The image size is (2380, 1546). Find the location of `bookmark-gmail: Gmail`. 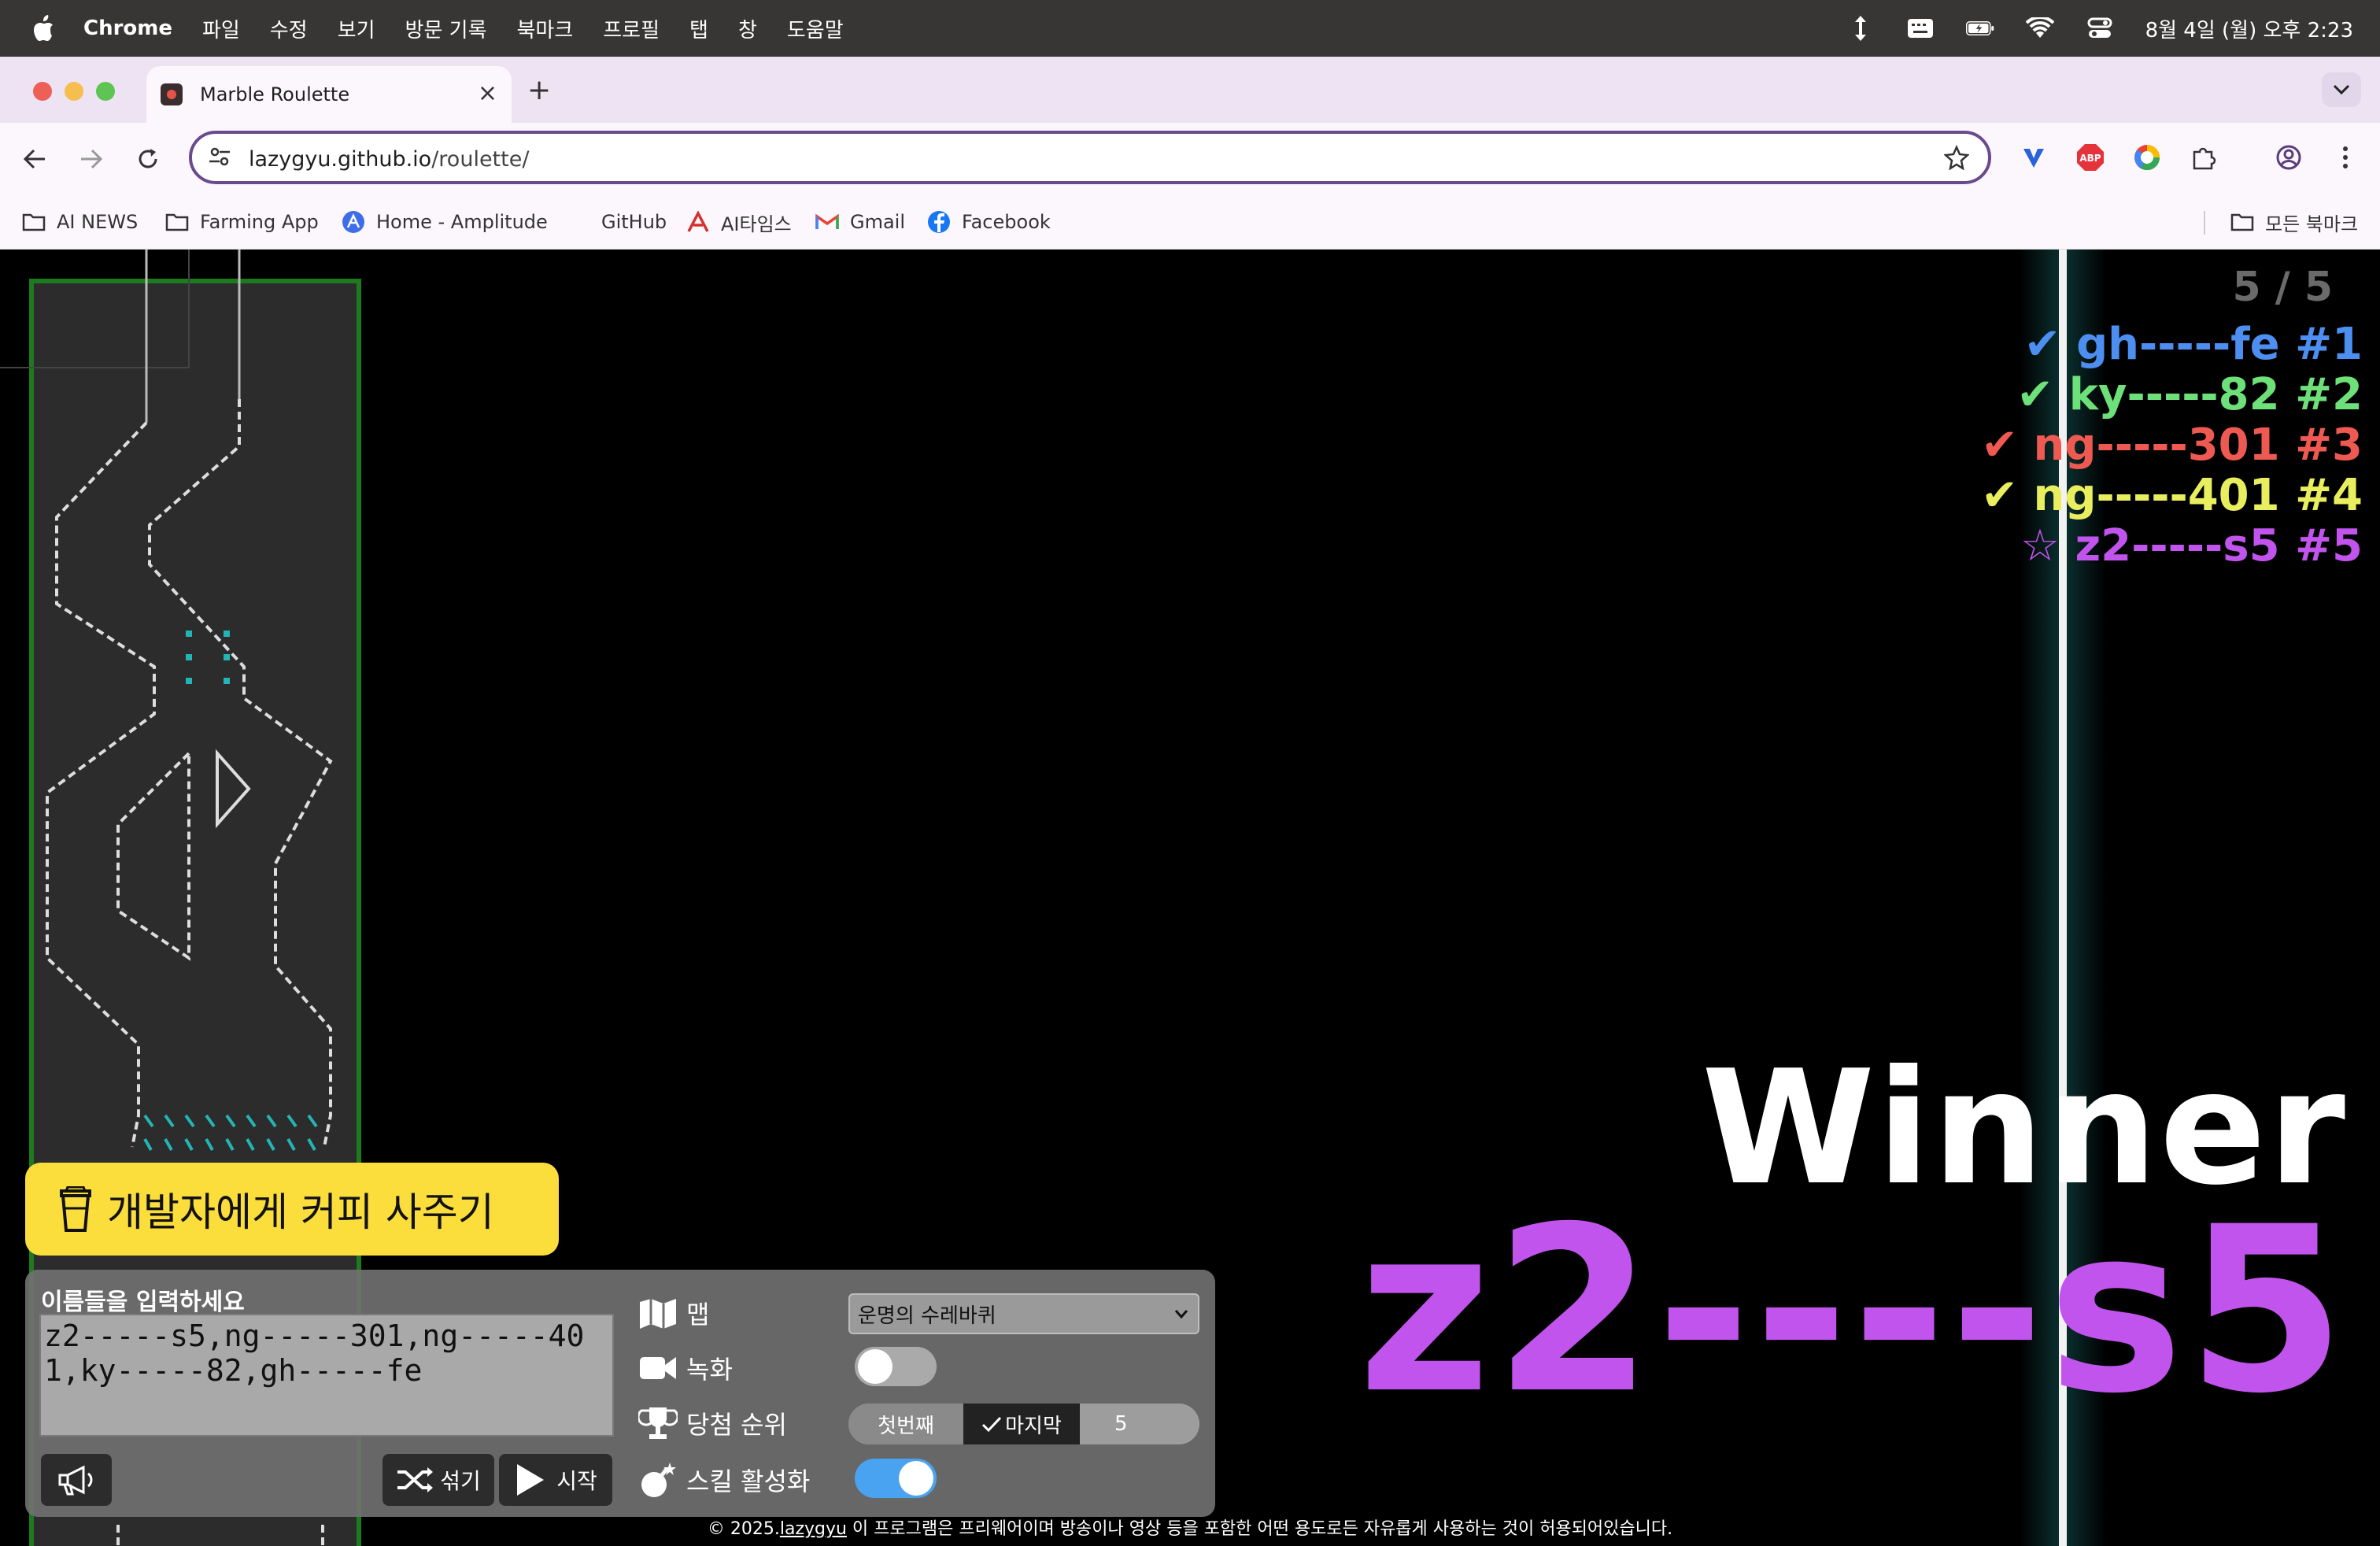

bookmark-gmail: Gmail is located at coordinates (860, 222).